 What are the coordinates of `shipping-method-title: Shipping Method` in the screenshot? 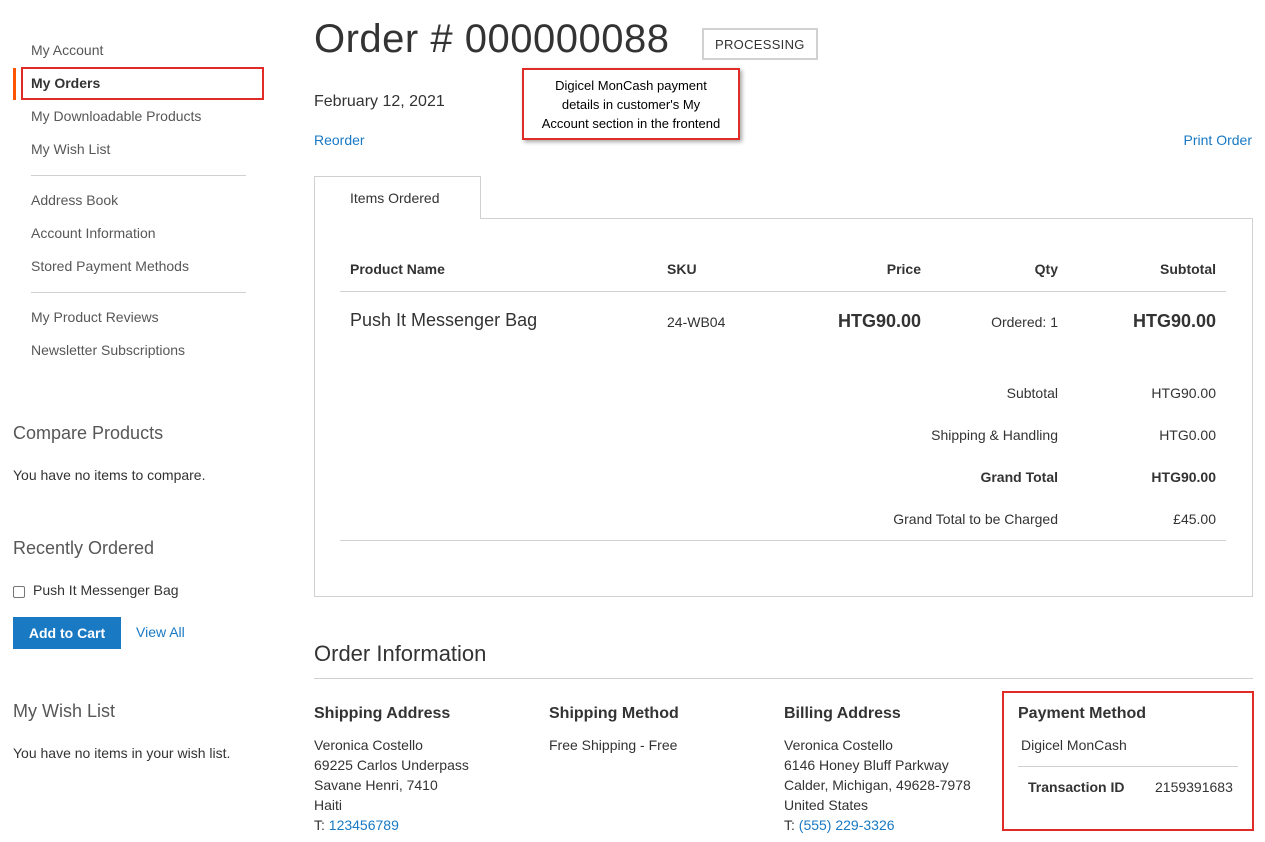 It's located at (614, 713).